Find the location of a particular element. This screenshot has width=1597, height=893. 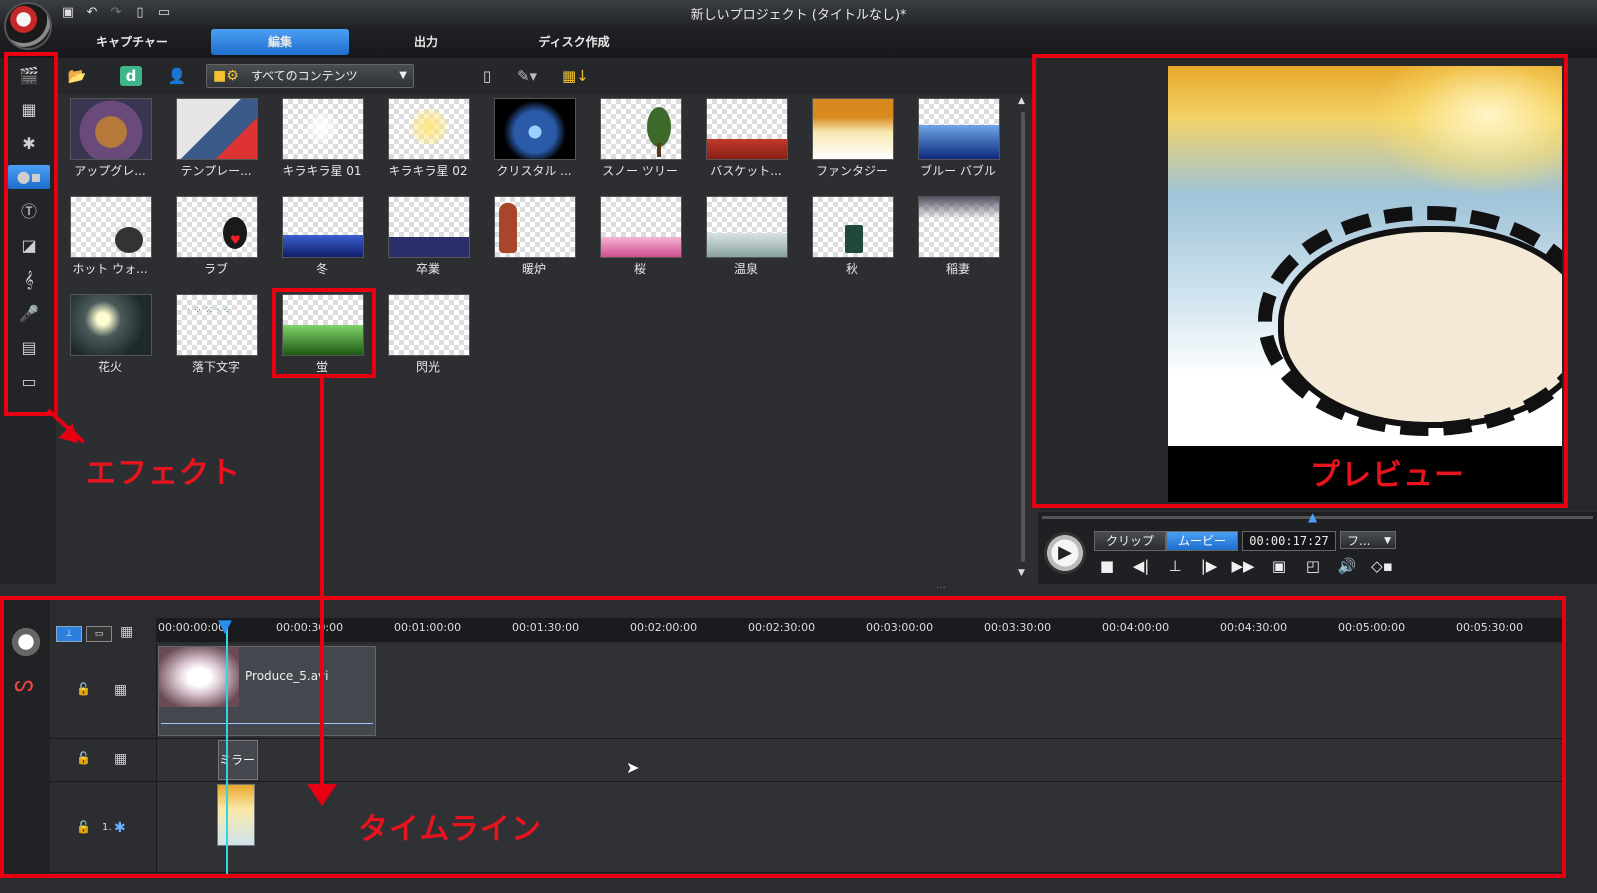

import-folder-icon: 📂 is located at coordinates (77, 76).